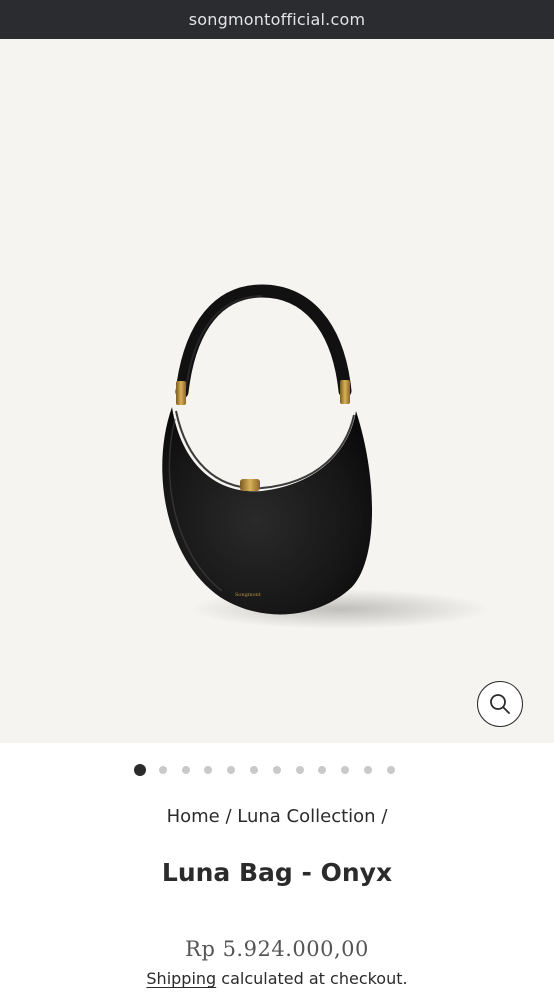  What do you see at coordinates (140, 770) in the screenshot?
I see `gallery-dot-active` at bounding box center [140, 770].